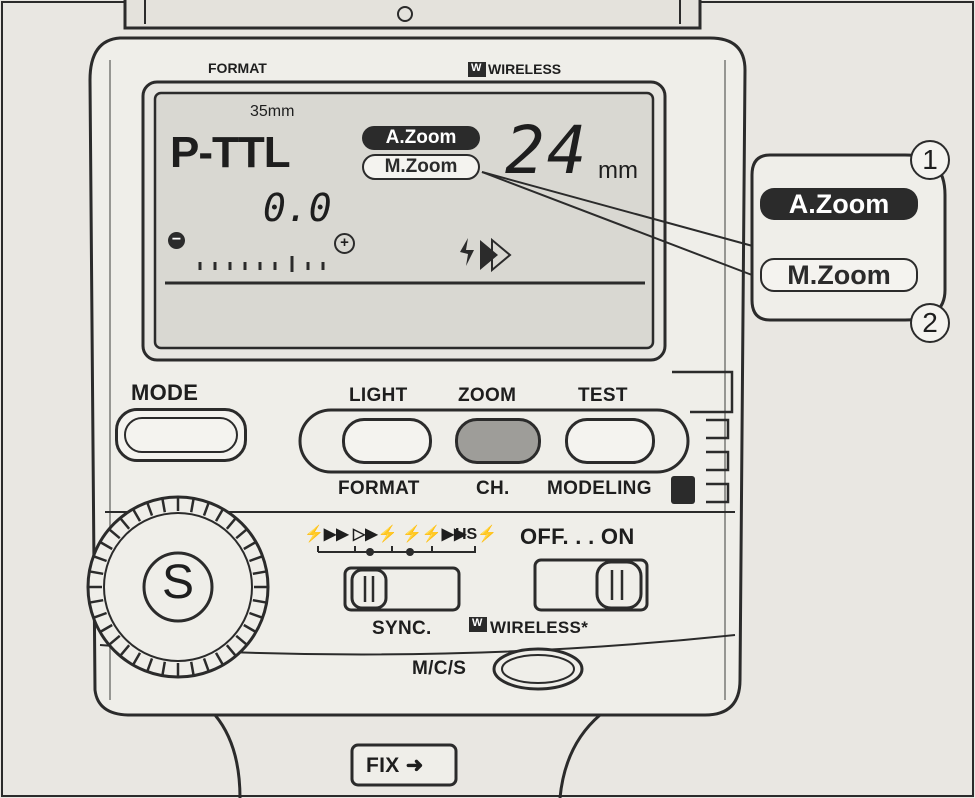 This screenshot has width=975, height=798. Describe the element at coordinates (599, 488) in the screenshot. I see `modeling-label: MODELING` at that location.